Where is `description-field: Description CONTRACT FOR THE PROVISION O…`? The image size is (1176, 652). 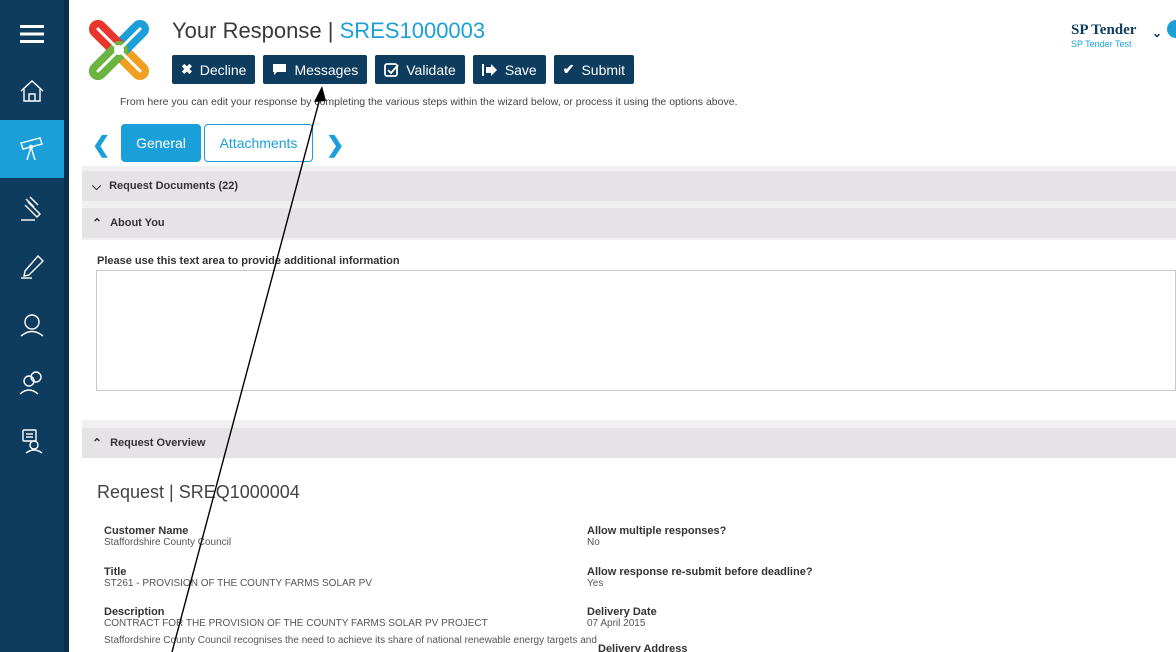 description-field: Description CONTRACT FOR THE PROVISION O… is located at coordinates (350, 626).